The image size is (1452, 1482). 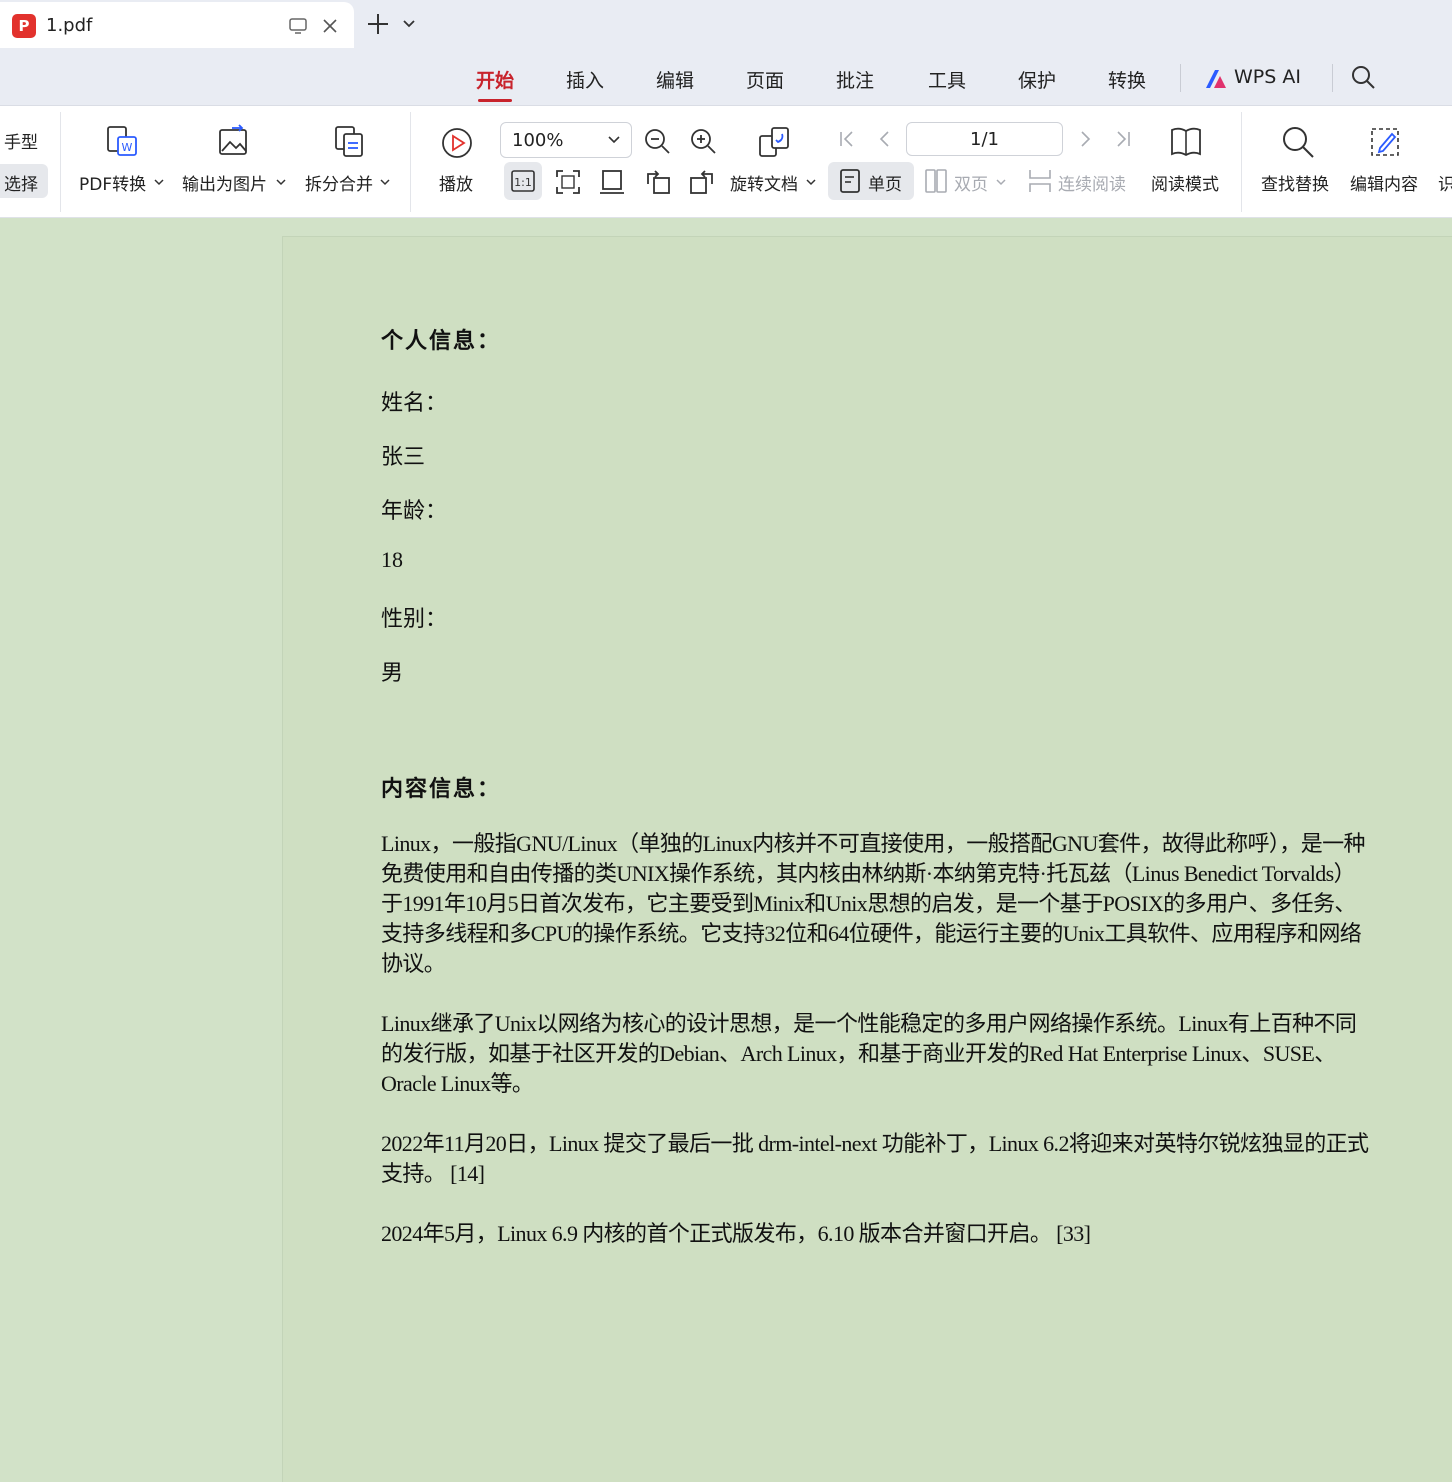 What do you see at coordinates (585, 81) in the screenshot?
I see `menu-insert: 插入` at bounding box center [585, 81].